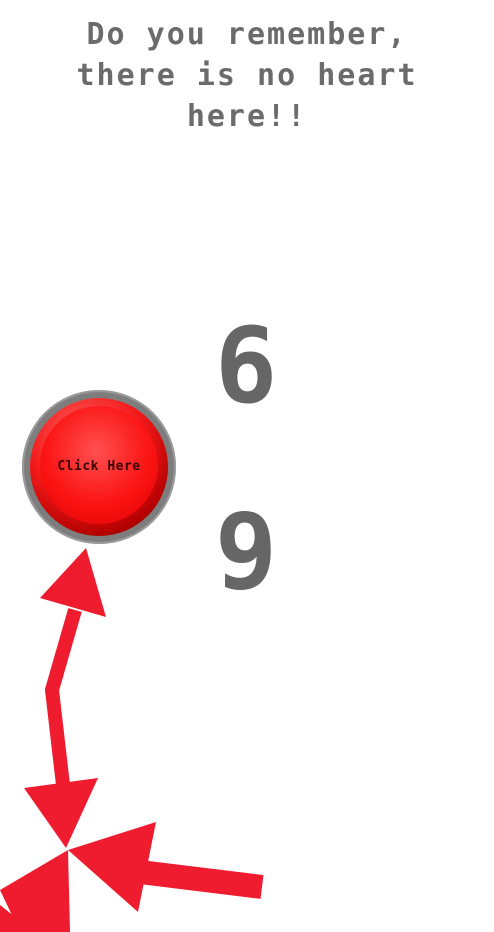 The image size is (494, 932). What do you see at coordinates (61, 813) in the screenshot?
I see `arrow-down-icon` at bounding box center [61, 813].